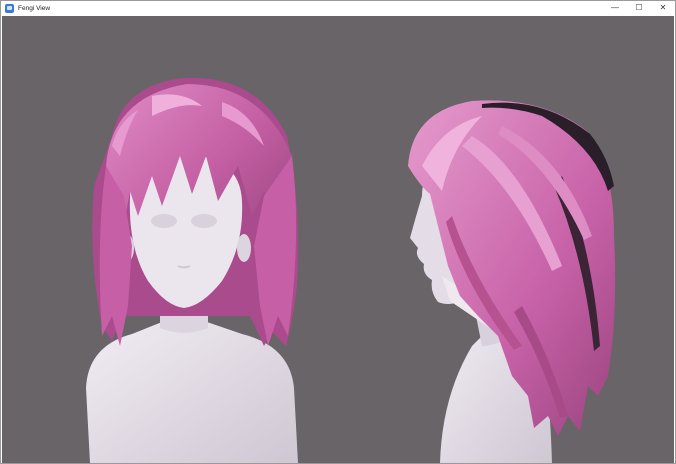 This screenshot has height=464, width=676. I want to click on close-button: ✕, so click(663, 8).